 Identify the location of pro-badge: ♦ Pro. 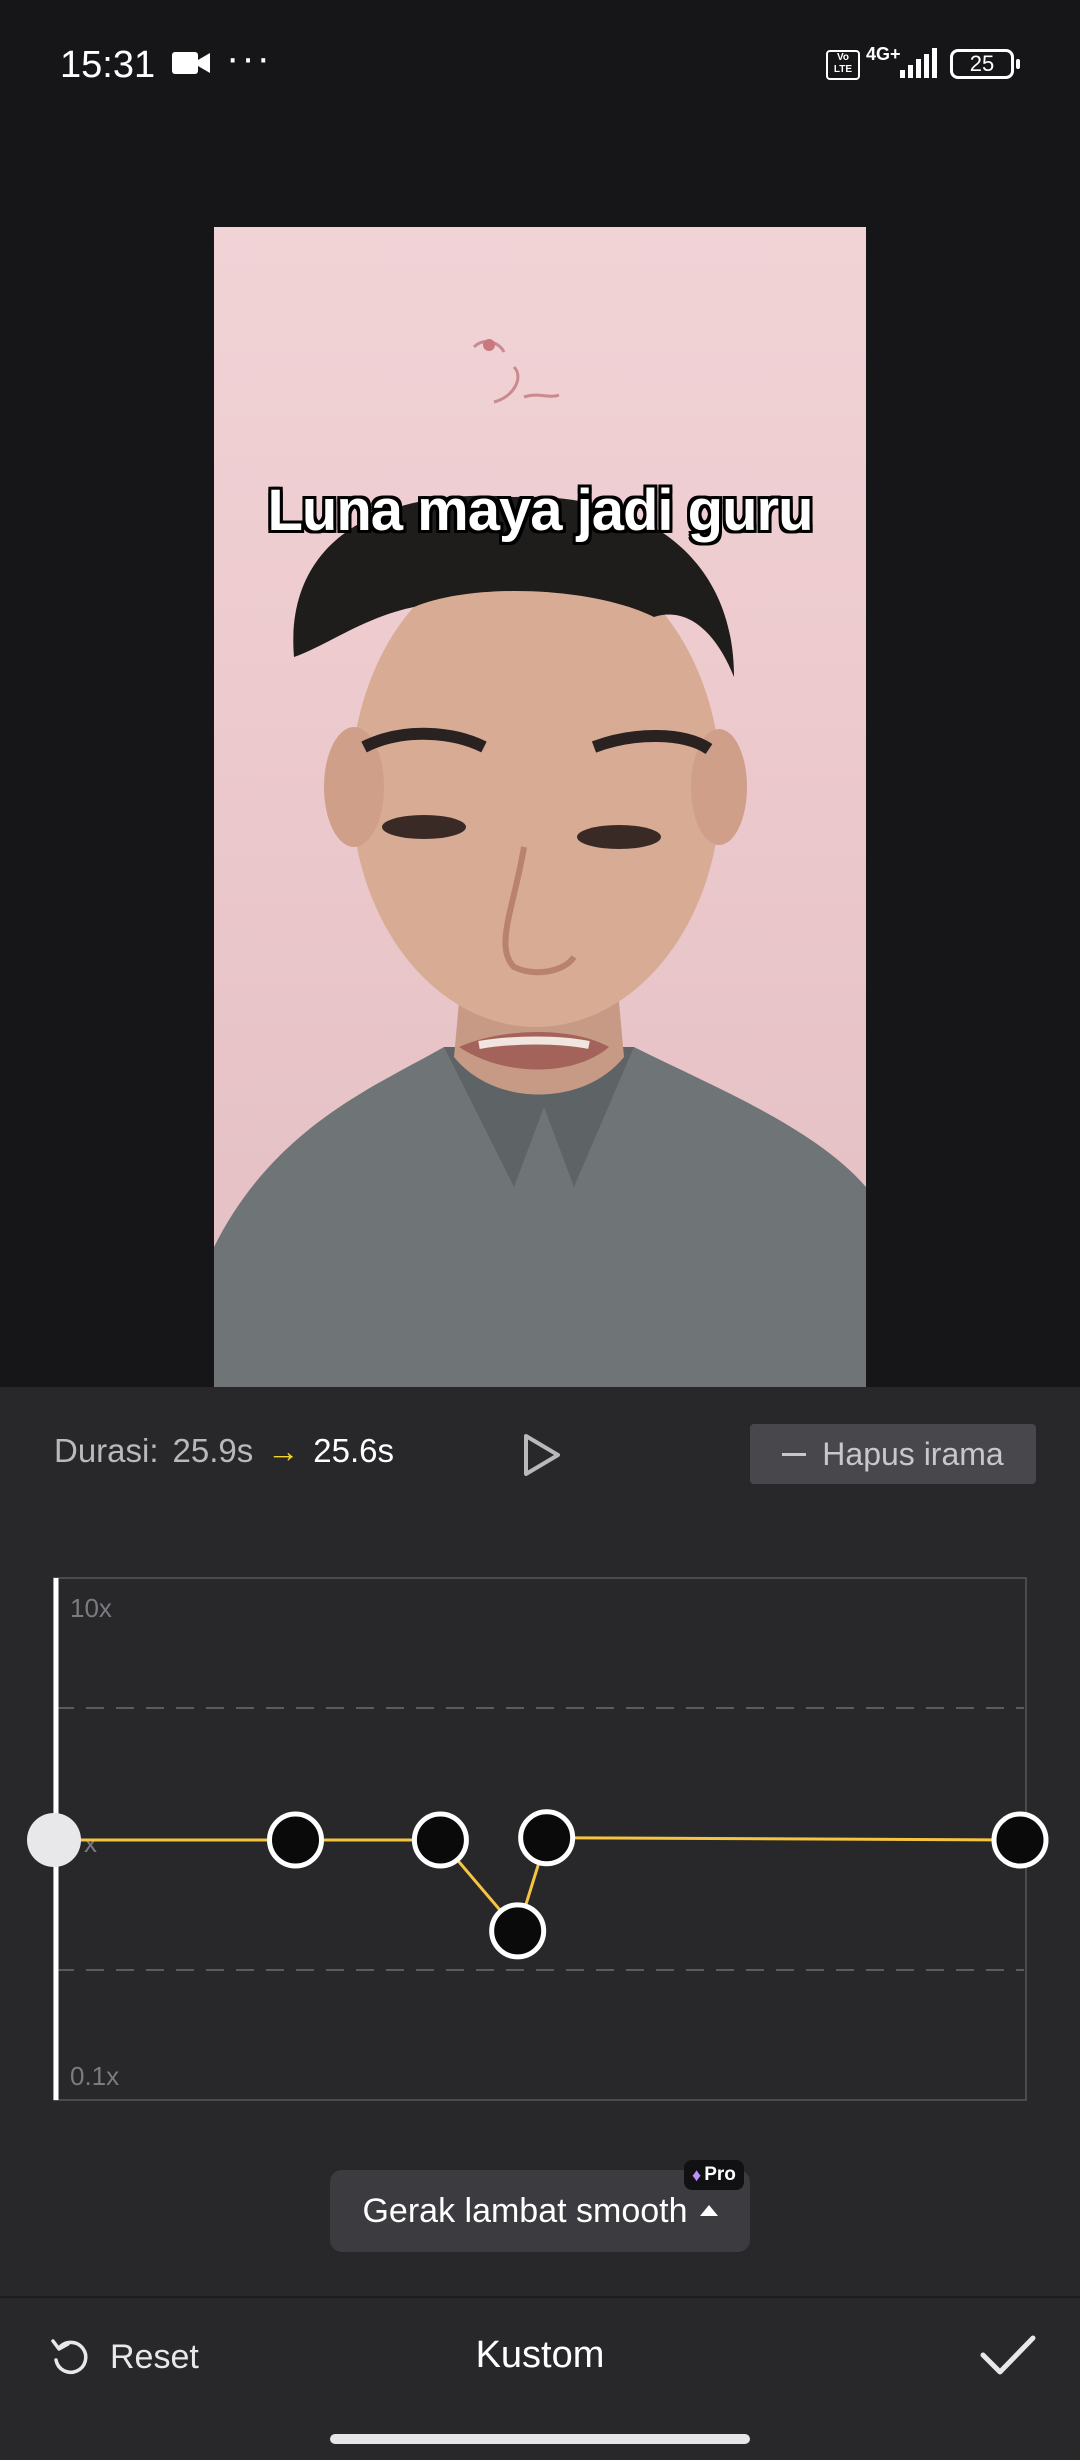
(714, 2175).